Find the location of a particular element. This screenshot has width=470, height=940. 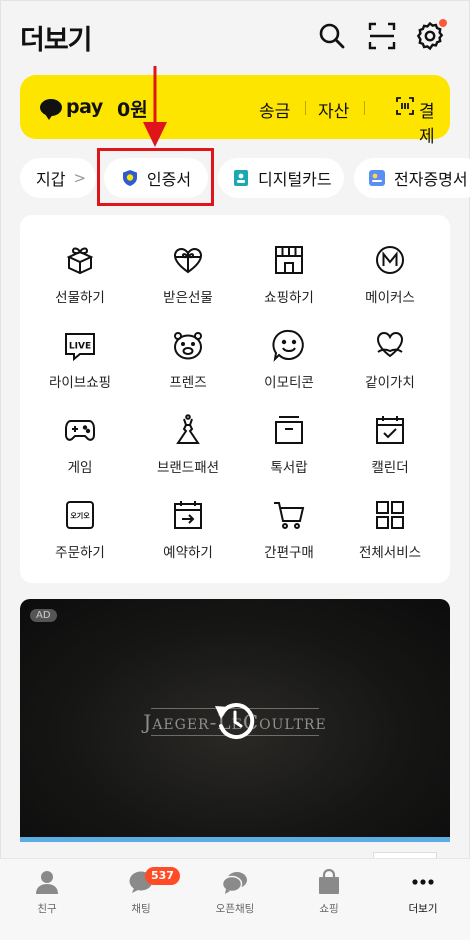

transfer-link: 송금 is located at coordinates (274, 109).